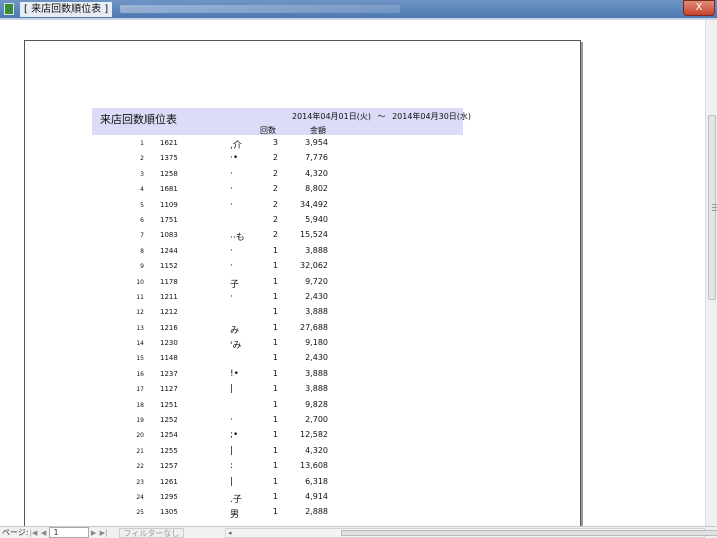  Describe the element at coordinates (142, 205) in the screenshot. I see `row-rank: 5` at that location.